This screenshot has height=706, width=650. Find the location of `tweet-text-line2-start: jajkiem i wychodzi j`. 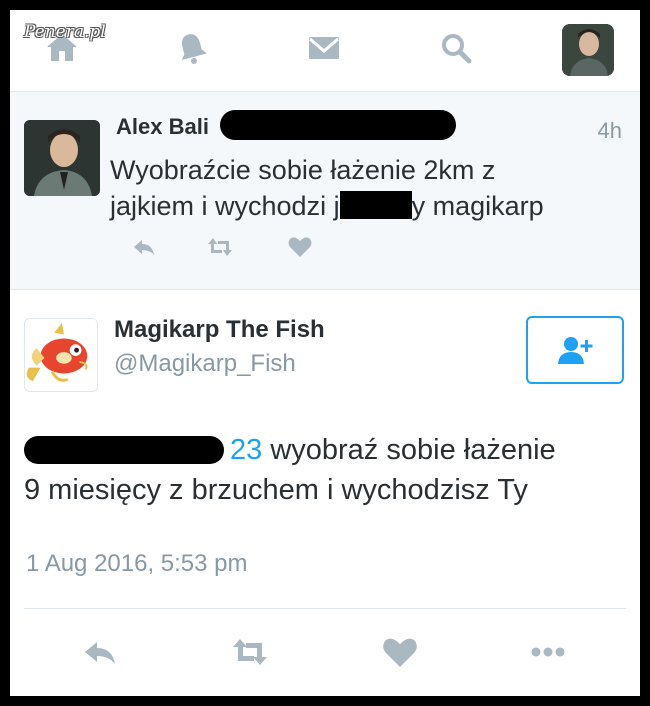

tweet-text-line2-start: jajkiem i wychodzi j is located at coordinates (225, 206).